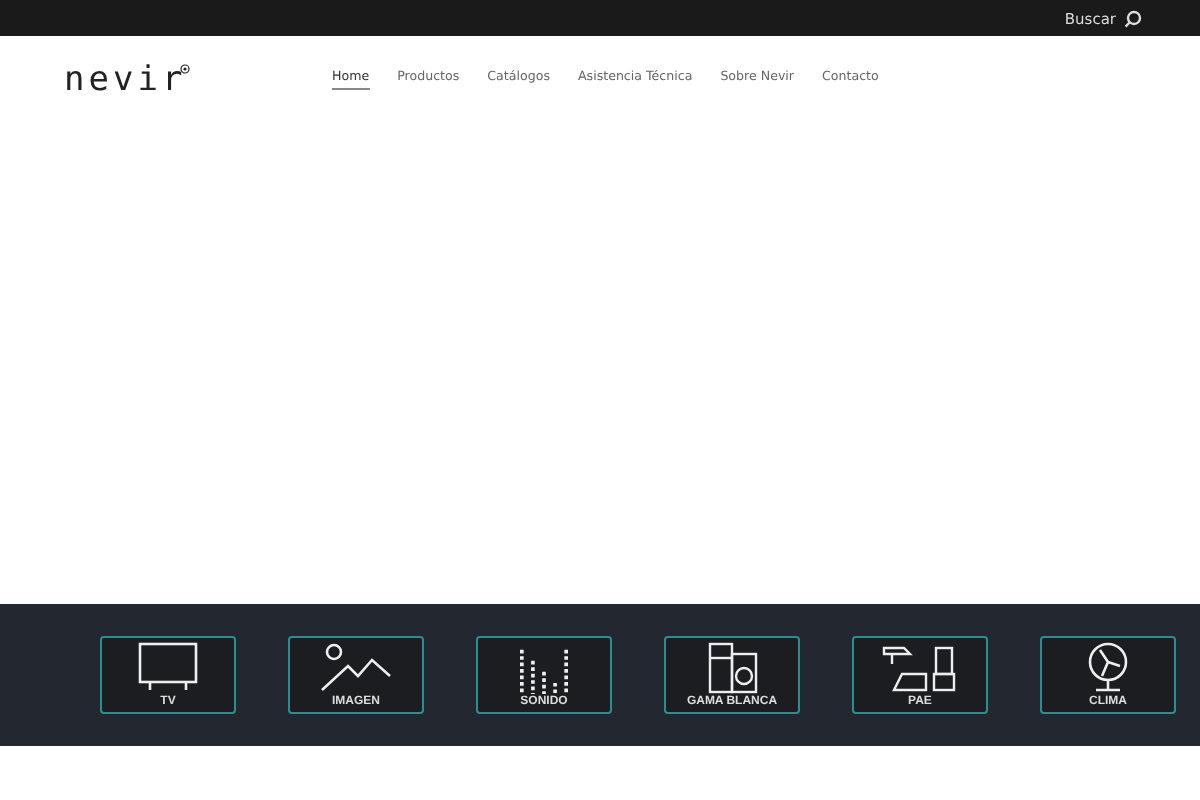  I want to click on logo: nevir, so click(198, 80).